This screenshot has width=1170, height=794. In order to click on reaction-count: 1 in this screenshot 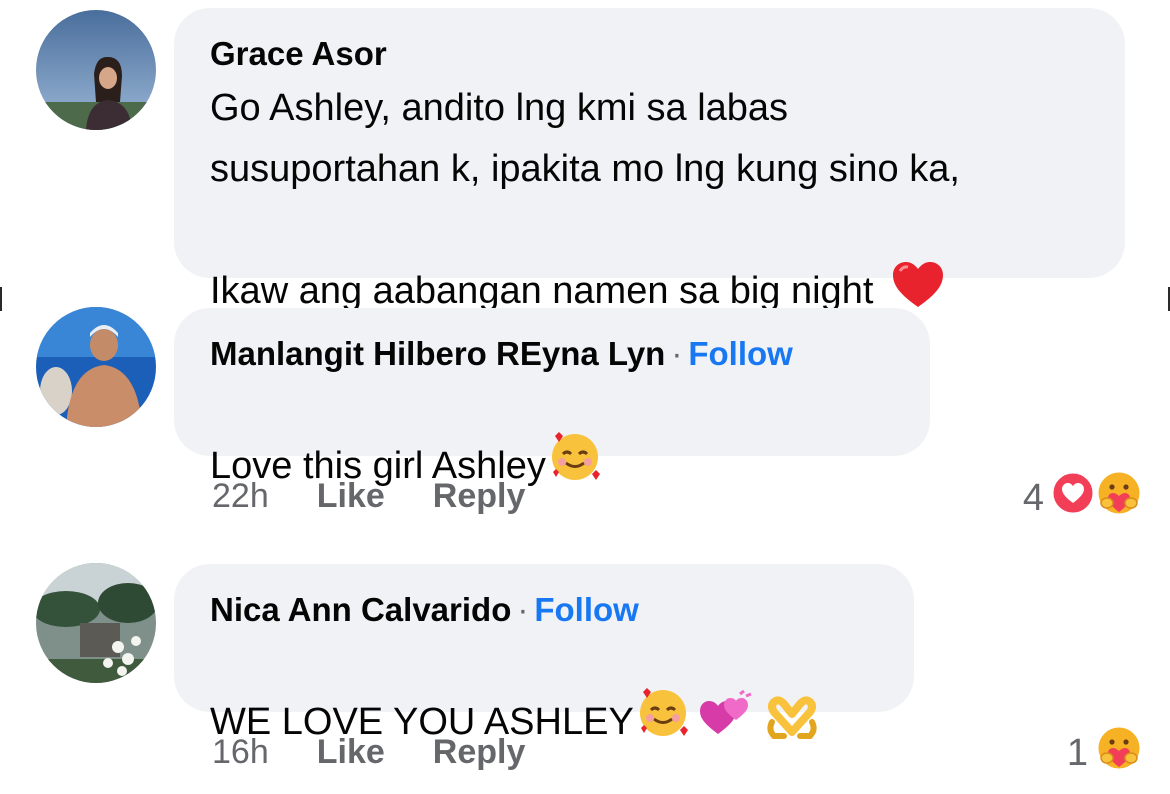, I will do `click(1077, 752)`.